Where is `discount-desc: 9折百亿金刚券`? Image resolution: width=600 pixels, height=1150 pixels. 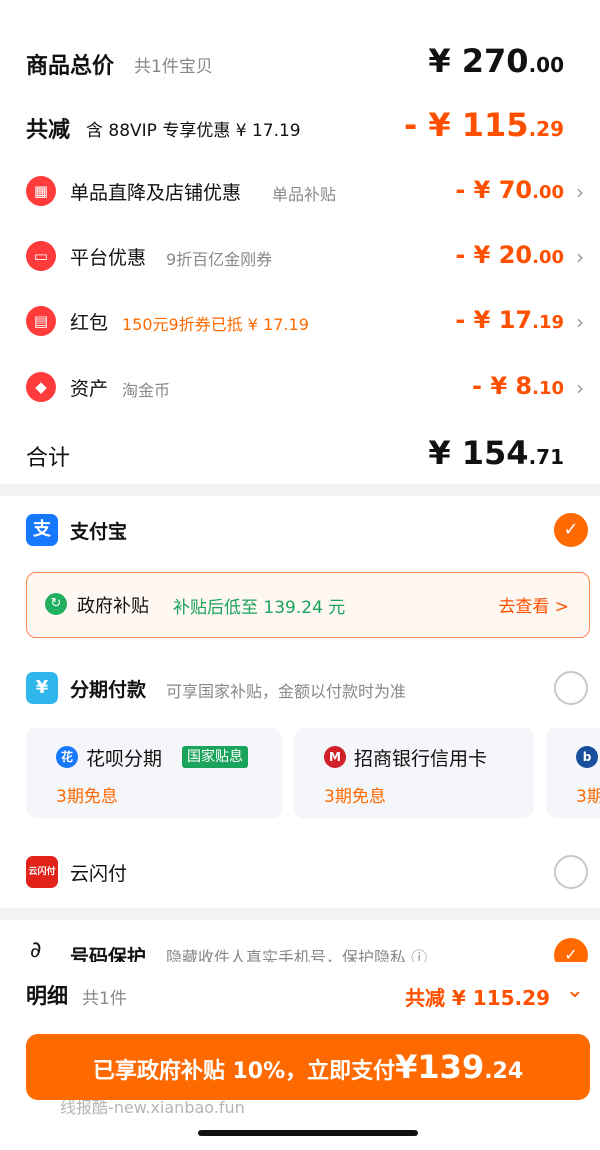
discount-desc: 9折百亿金刚券 is located at coordinates (219, 259).